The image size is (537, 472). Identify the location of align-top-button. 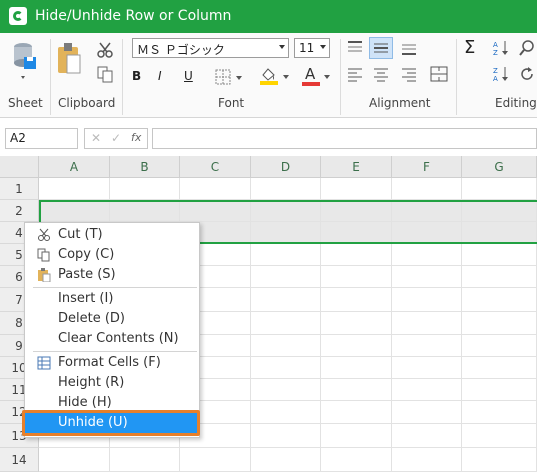
(355, 48).